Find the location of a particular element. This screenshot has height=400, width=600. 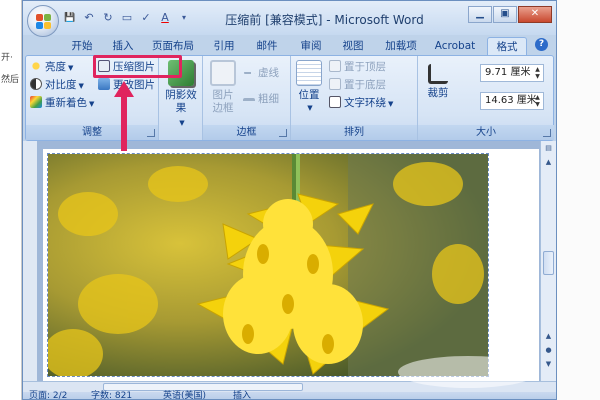

text-wrap-button: 文字环绕 ▼ is located at coordinates (361, 103).